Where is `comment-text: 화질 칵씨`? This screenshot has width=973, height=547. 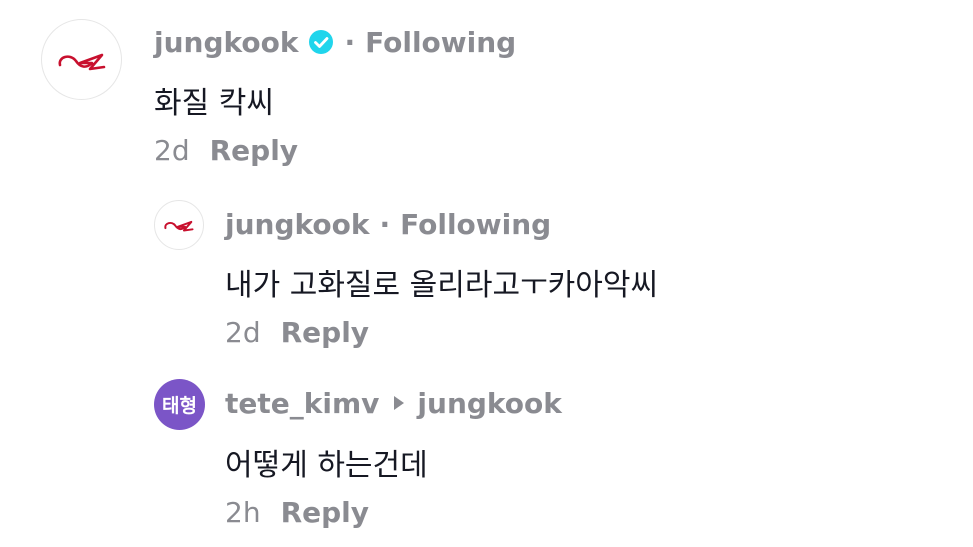
comment-text: 화질 칵씨 is located at coordinates (214, 103).